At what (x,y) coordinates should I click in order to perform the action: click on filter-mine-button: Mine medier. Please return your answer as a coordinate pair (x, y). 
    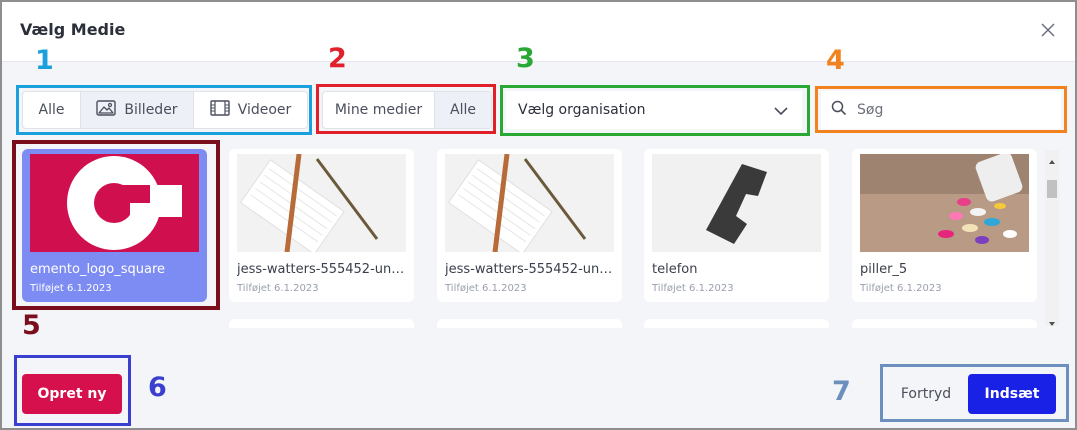
    Looking at the image, I should click on (379, 110).